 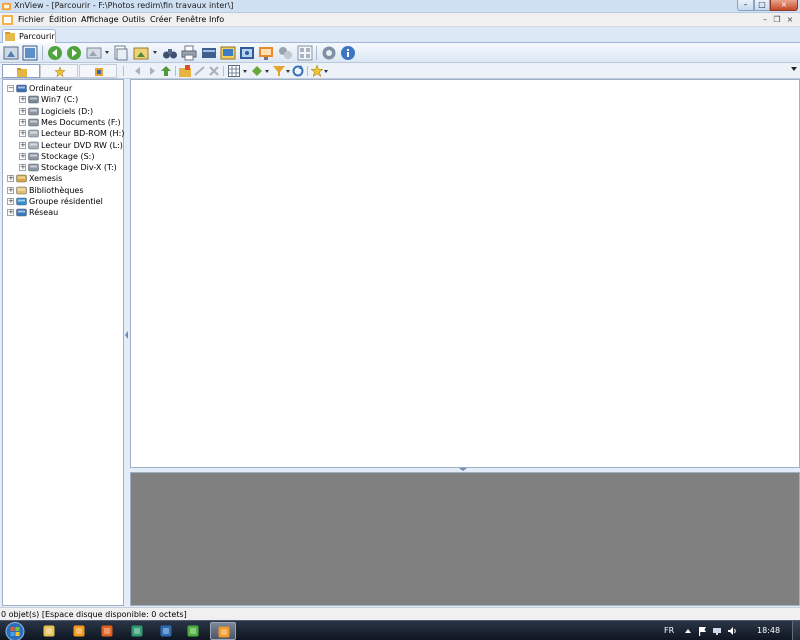 What do you see at coordinates (10, 88) in the screenshot?
I see `expand-toggle-icon: −` at bounding box center [10, 88].